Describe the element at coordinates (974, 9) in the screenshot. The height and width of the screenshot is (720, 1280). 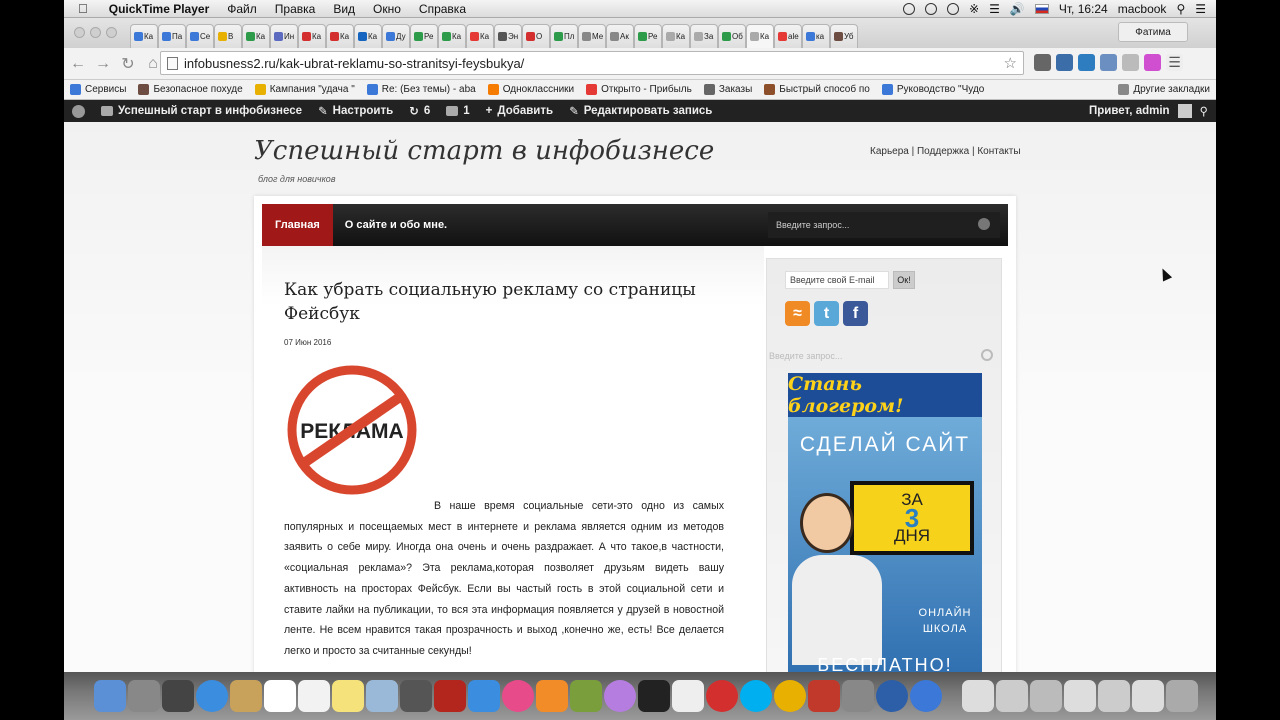
I see `bluetooth-icon: ※` at that location.